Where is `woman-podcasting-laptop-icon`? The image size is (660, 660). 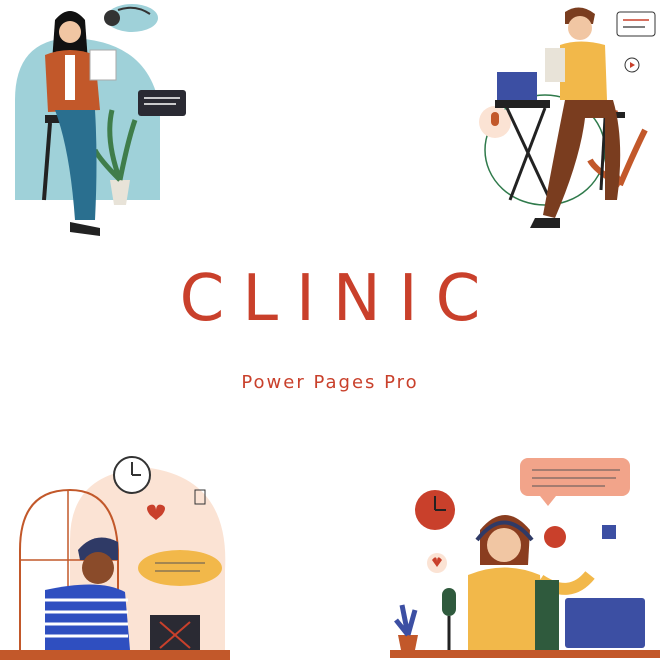 woman-podcasting-laptop-icon is located at coordinates (525, 558).